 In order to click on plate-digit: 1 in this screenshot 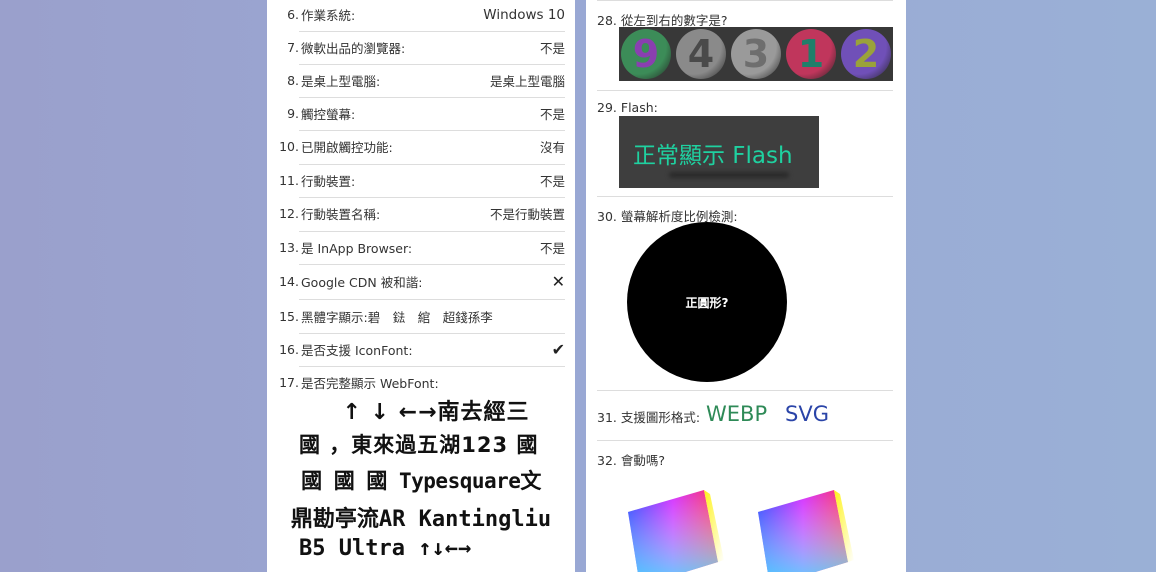, I will do `click(811, 54)`.